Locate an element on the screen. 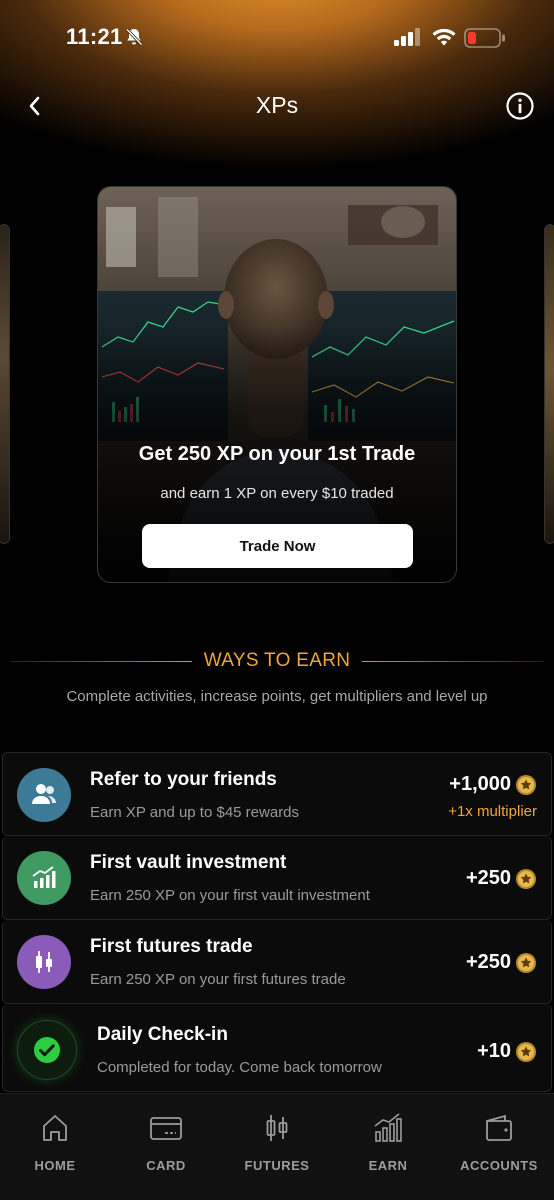  tab-label: FUTURES is located at coordinates (277, 1165).